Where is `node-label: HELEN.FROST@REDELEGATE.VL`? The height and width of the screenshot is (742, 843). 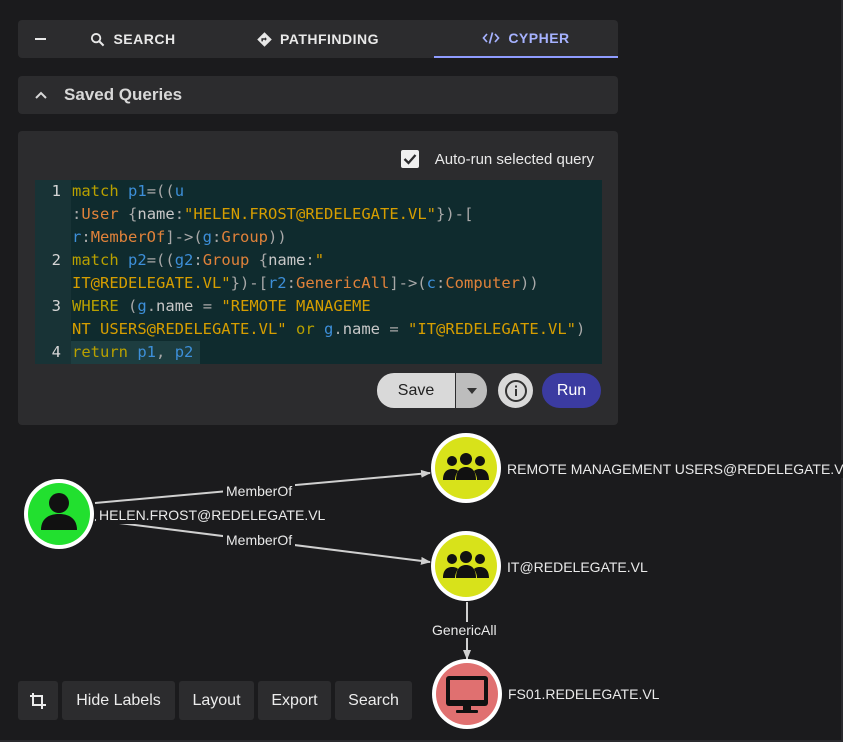 node-label: HELEN.FROST@REDELEGATE.VL is located at coordinates (212, 515).